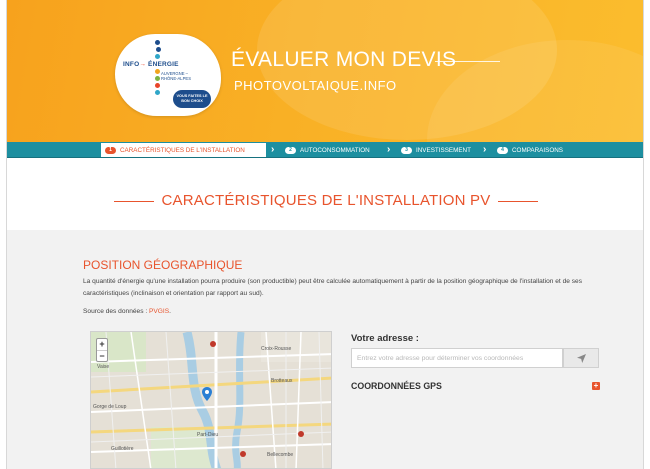 The image size is (650, 469). I want to click on address-label: Votre adresse :, so click(385, 338).